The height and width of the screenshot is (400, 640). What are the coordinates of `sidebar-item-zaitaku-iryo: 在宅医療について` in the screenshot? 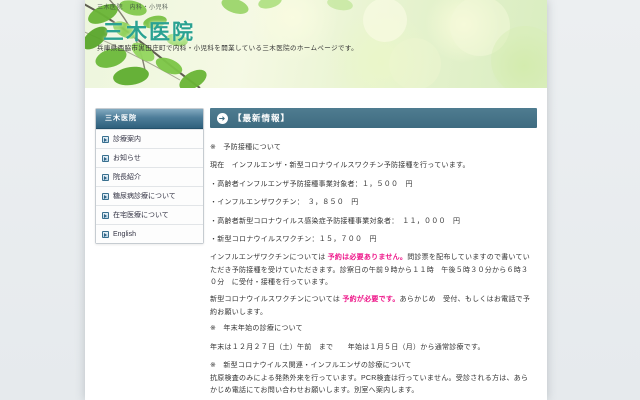 It's located at (149, 214).